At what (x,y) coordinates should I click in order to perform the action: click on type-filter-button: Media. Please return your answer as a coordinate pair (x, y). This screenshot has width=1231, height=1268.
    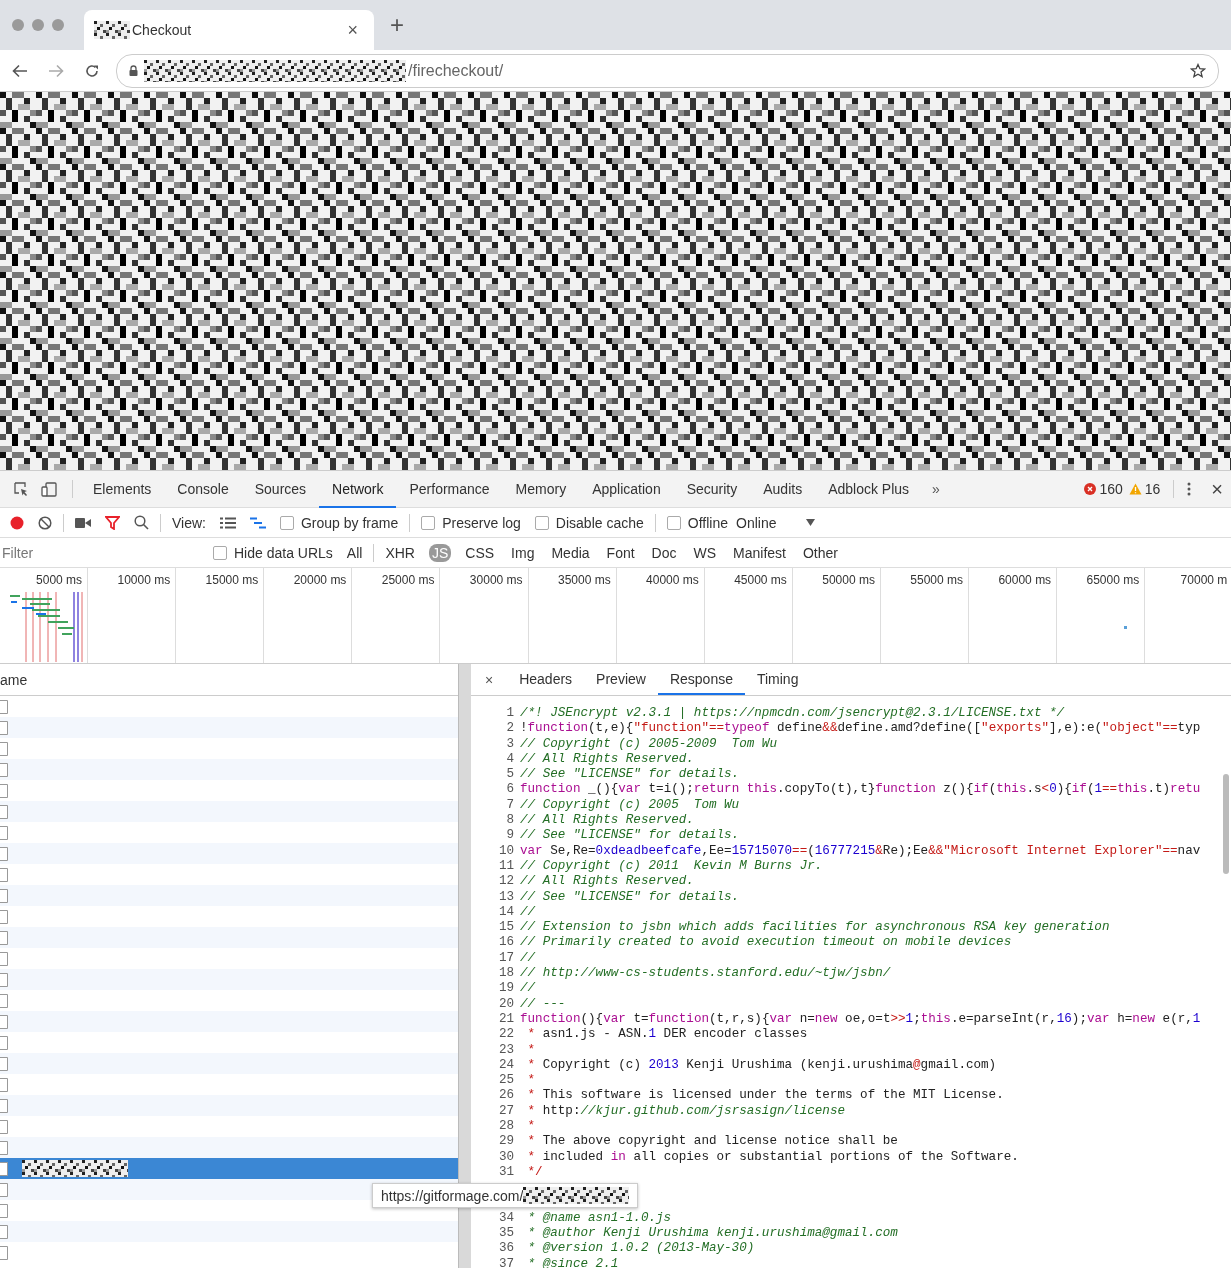
    Looking at the image, I should click on (570, 552).